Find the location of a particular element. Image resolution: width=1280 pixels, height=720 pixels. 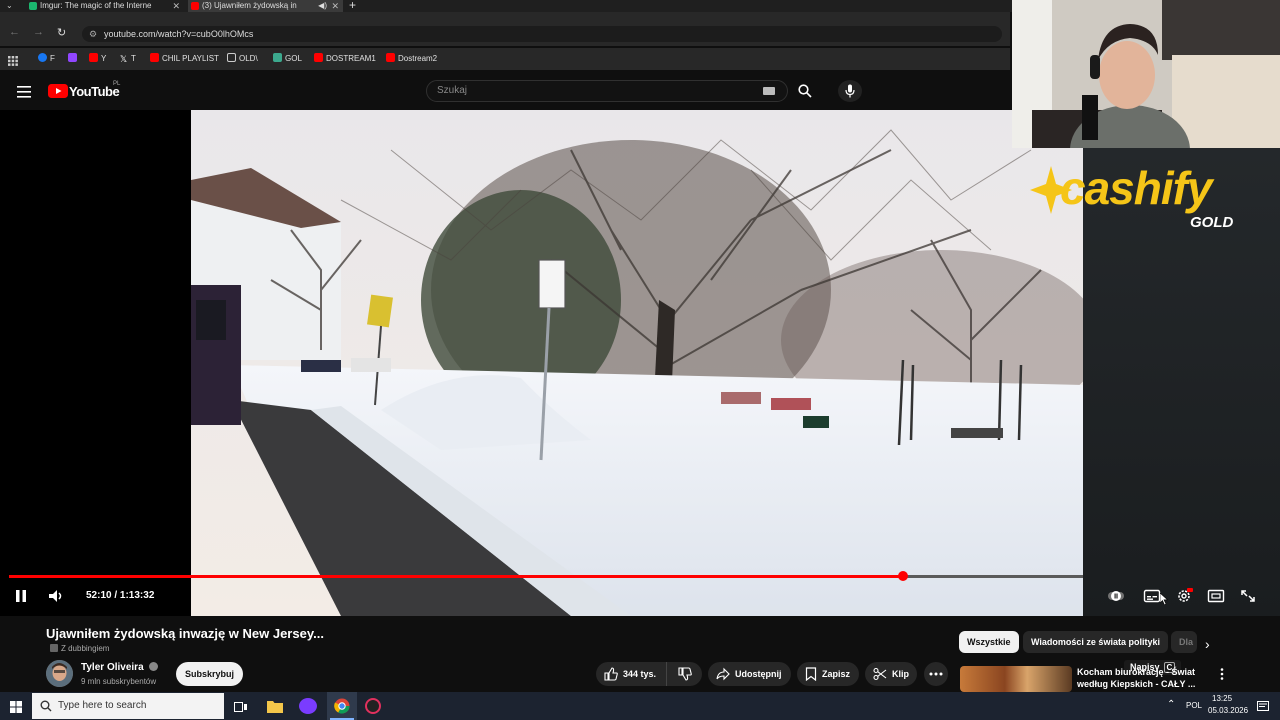

youtube-play-logo-icon is located at coordinates (58, 91).